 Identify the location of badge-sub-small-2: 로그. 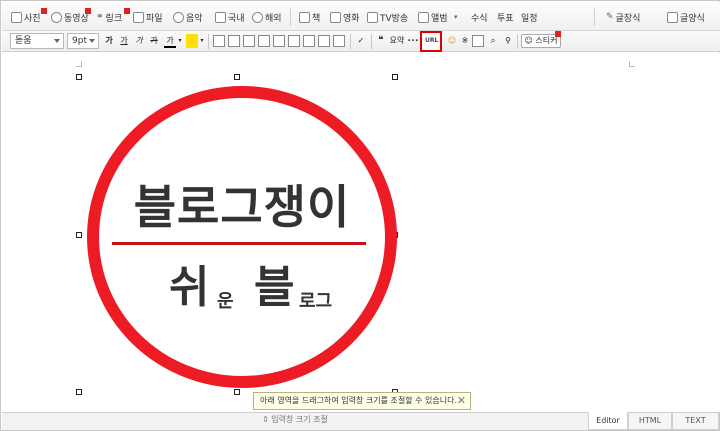
(316, 301).